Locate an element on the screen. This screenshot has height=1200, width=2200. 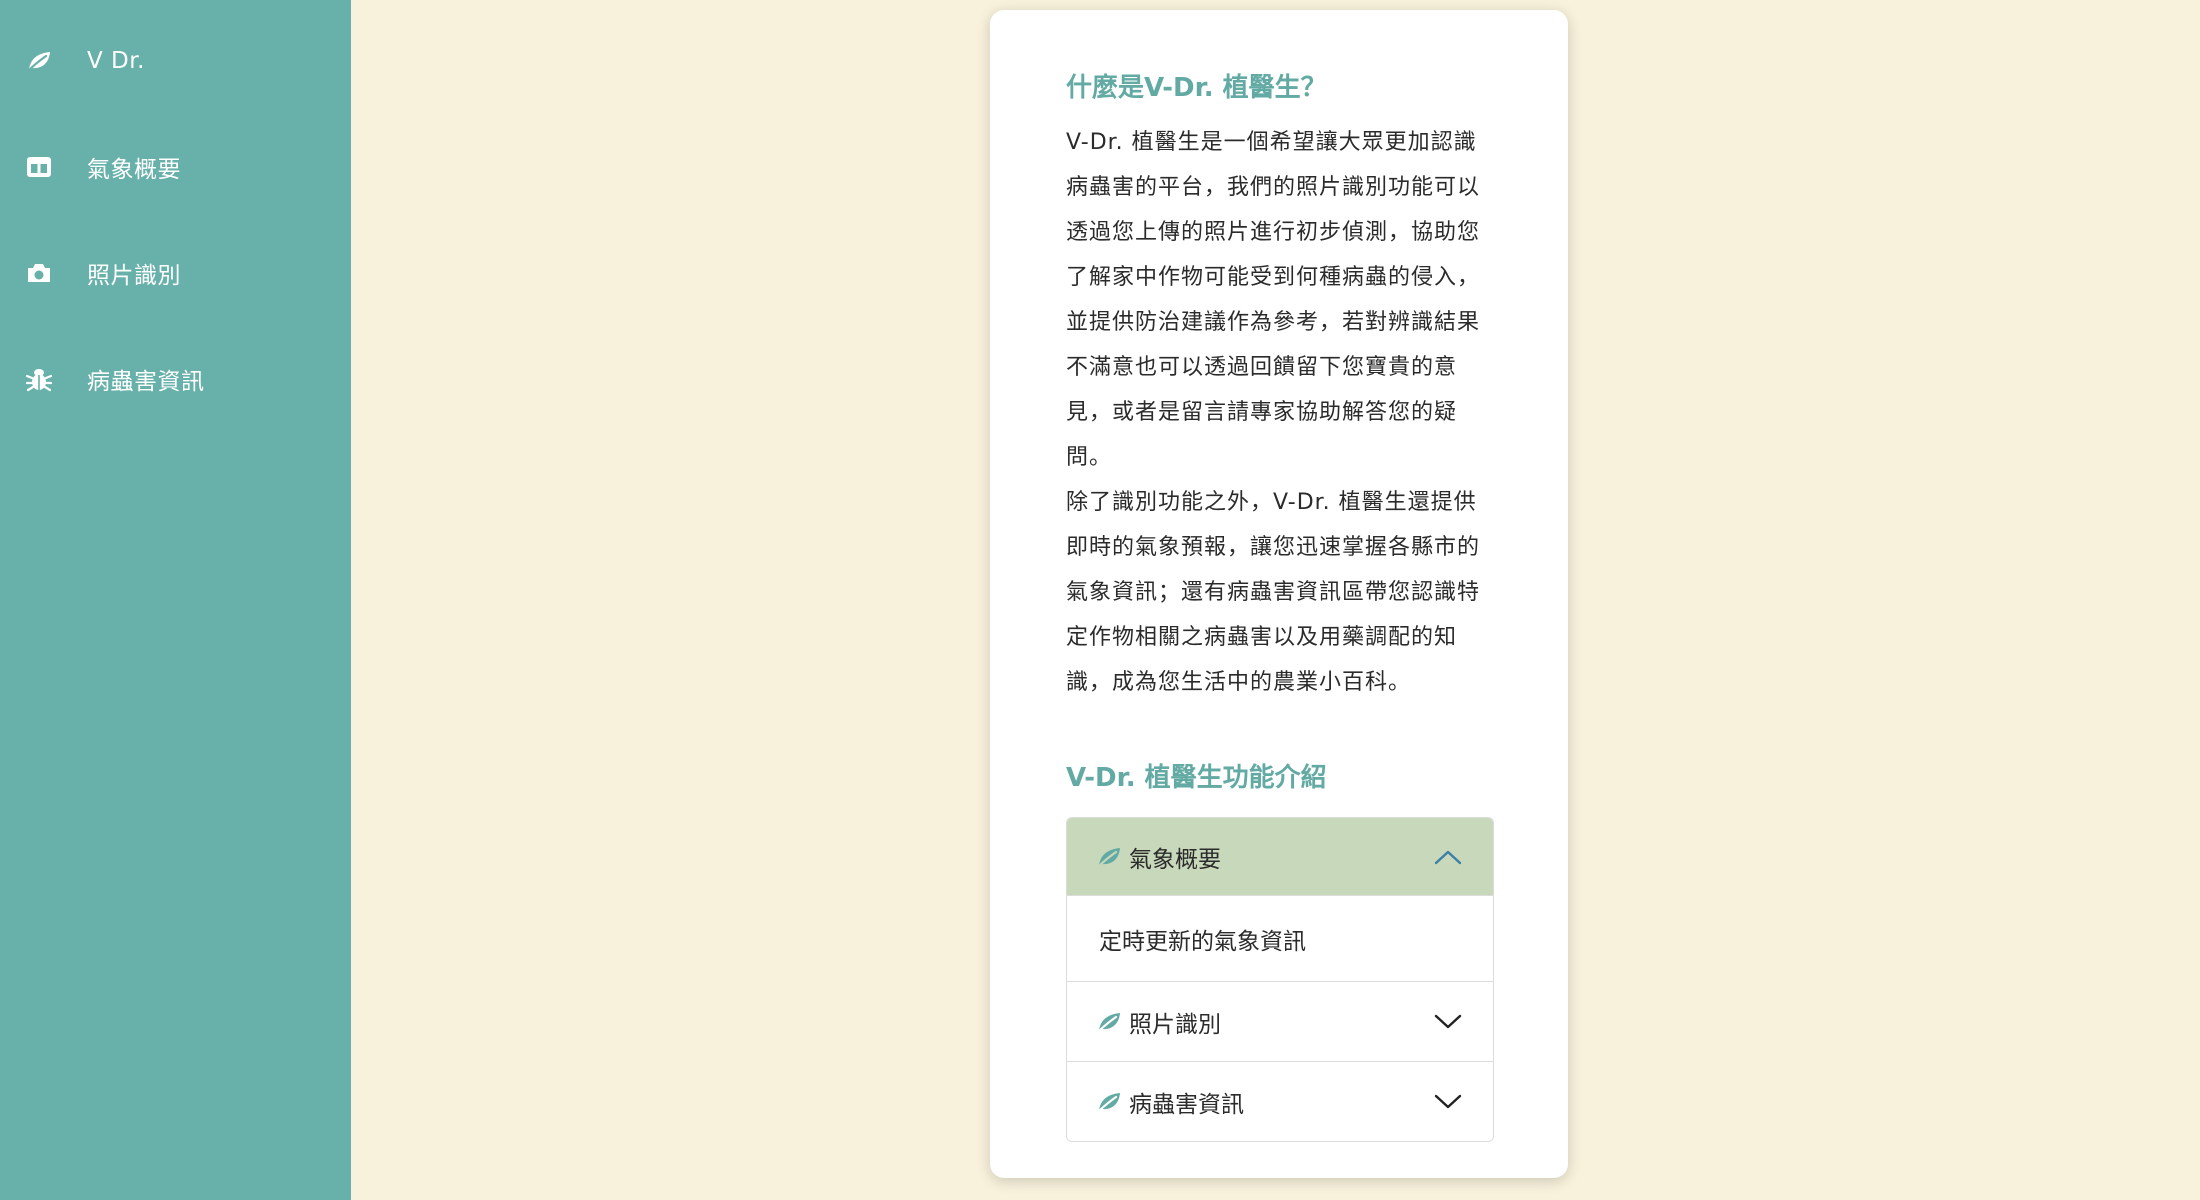
accordion-header-photo: 照片識別 is located at coordinates (1280, 1021).